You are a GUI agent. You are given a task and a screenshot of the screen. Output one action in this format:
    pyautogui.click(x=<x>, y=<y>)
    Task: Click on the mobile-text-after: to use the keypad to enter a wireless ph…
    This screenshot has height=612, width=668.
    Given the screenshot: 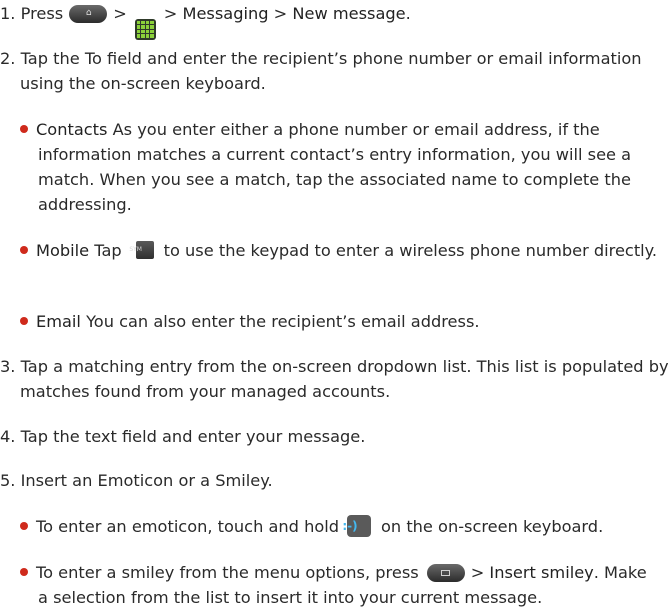 What is the action you would take?
    pyautogui.click(x=410, y=250)
    